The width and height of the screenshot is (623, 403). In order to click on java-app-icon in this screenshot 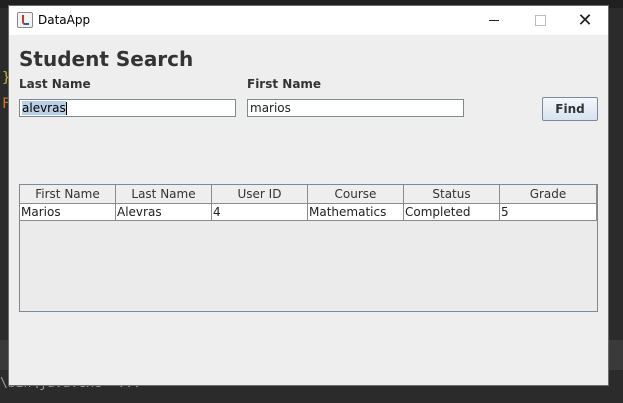, I will do `click(25, 20)`.